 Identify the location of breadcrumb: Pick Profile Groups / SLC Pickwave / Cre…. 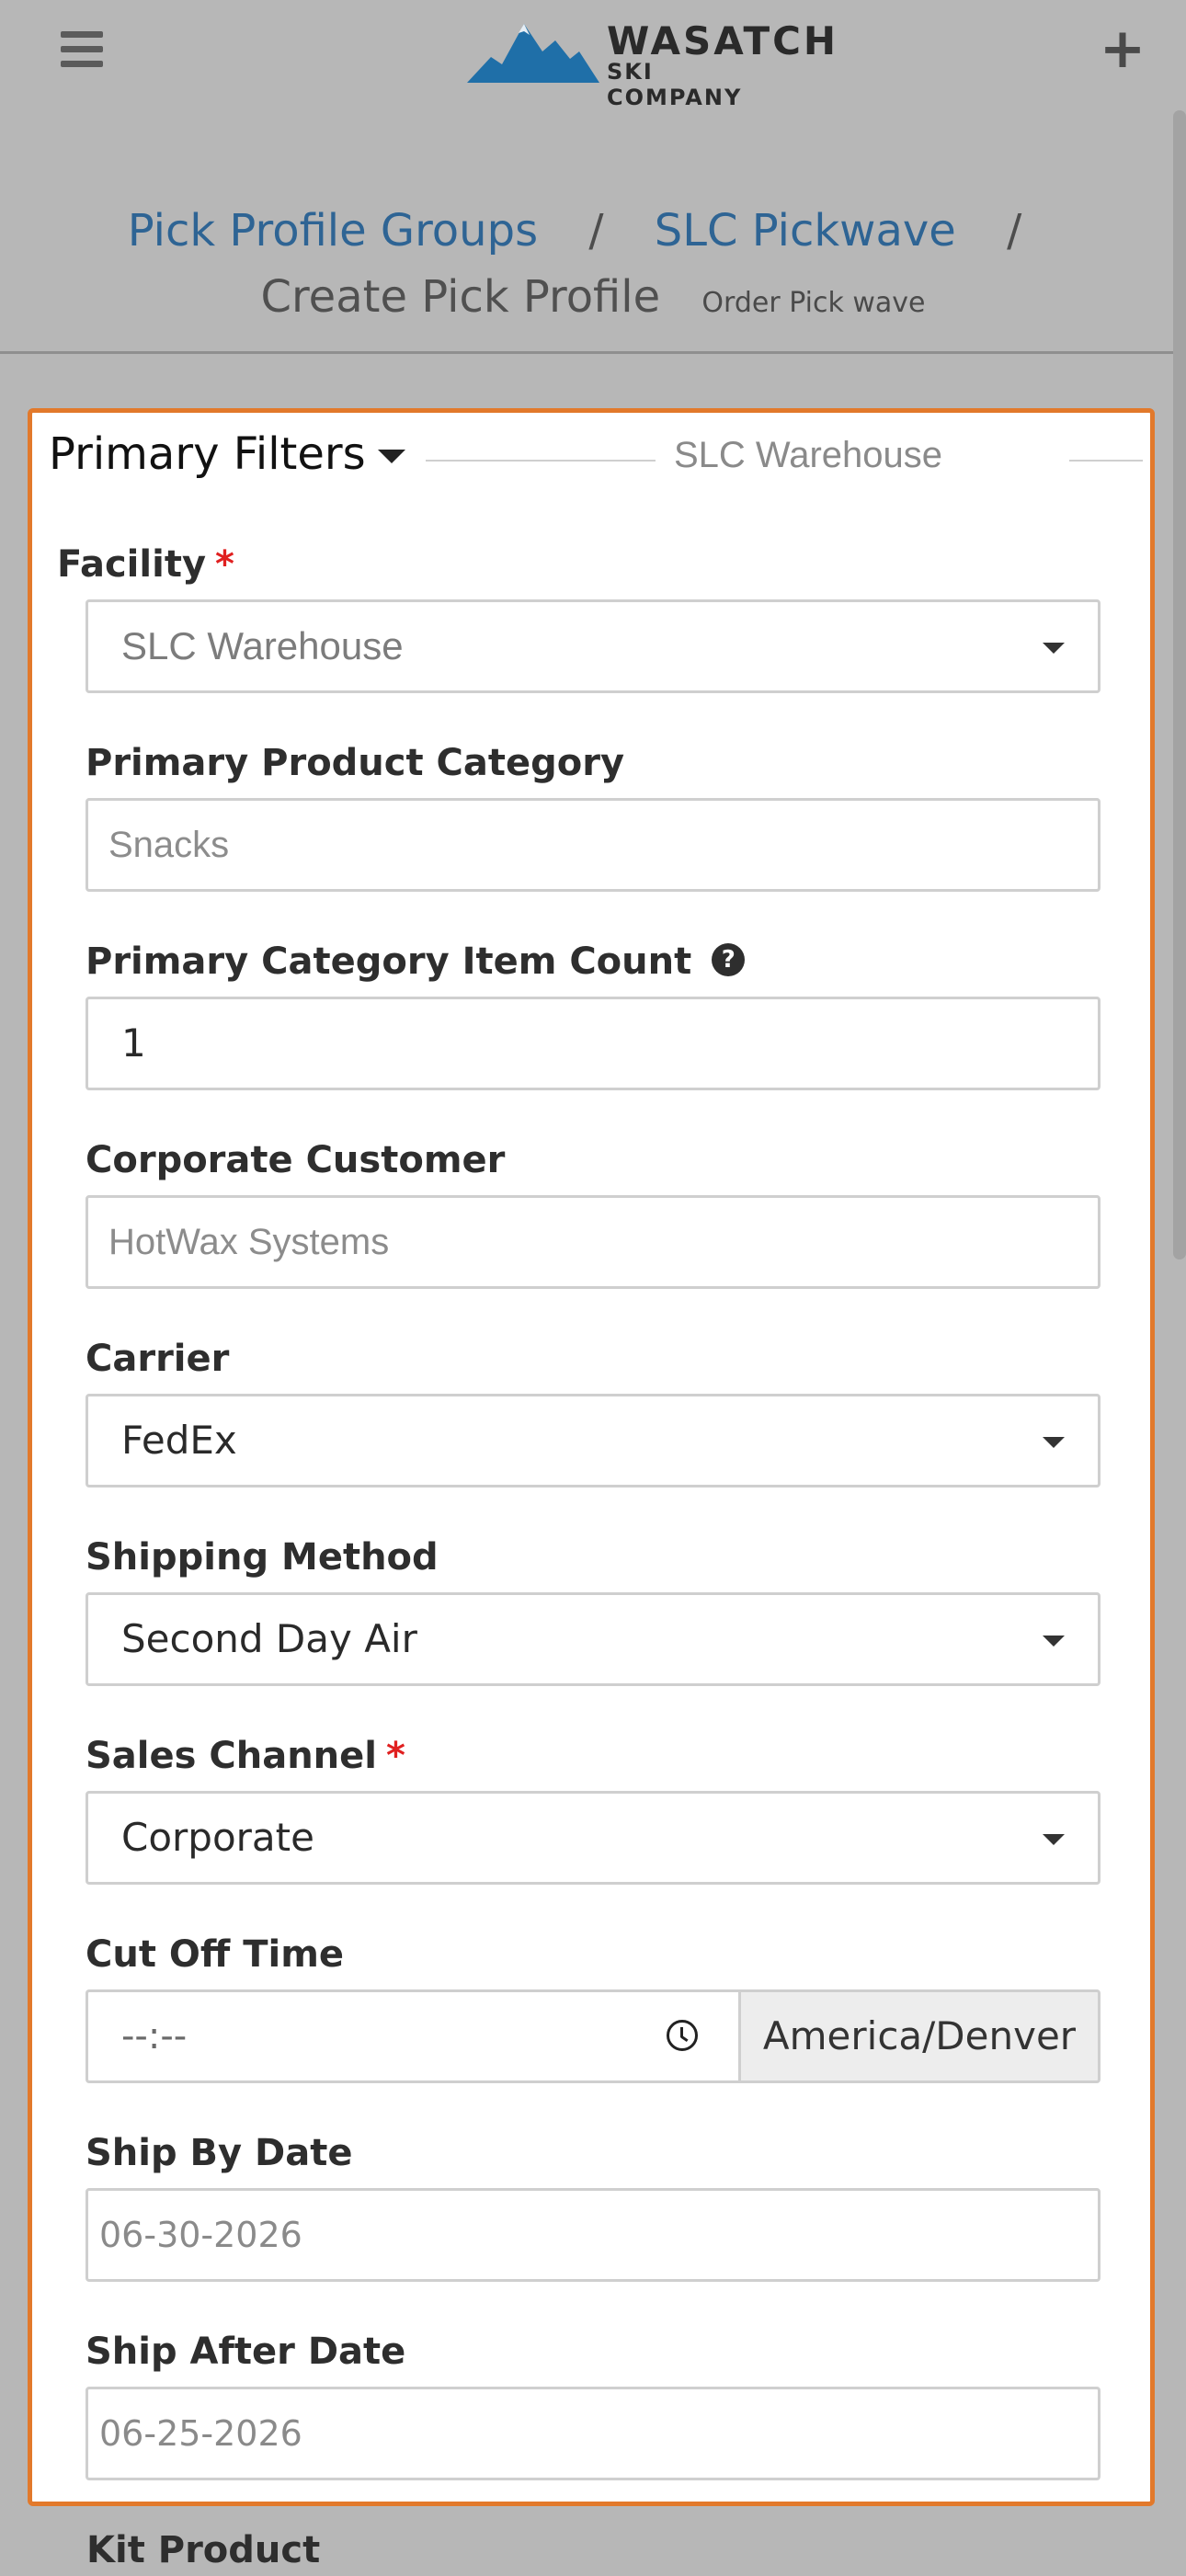
(593, 263).